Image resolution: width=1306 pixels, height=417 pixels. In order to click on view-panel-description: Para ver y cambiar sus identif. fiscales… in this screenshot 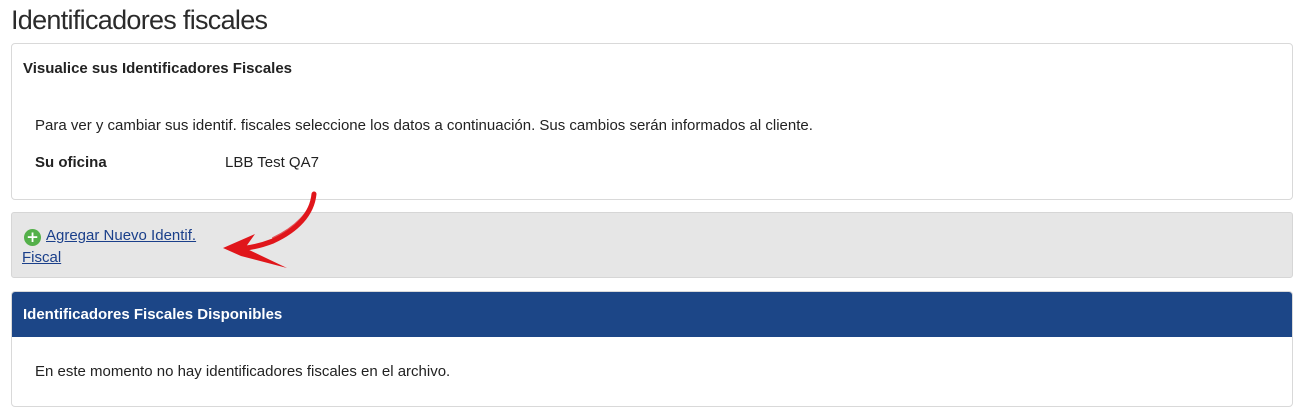, I will do `click(424, 125)`.